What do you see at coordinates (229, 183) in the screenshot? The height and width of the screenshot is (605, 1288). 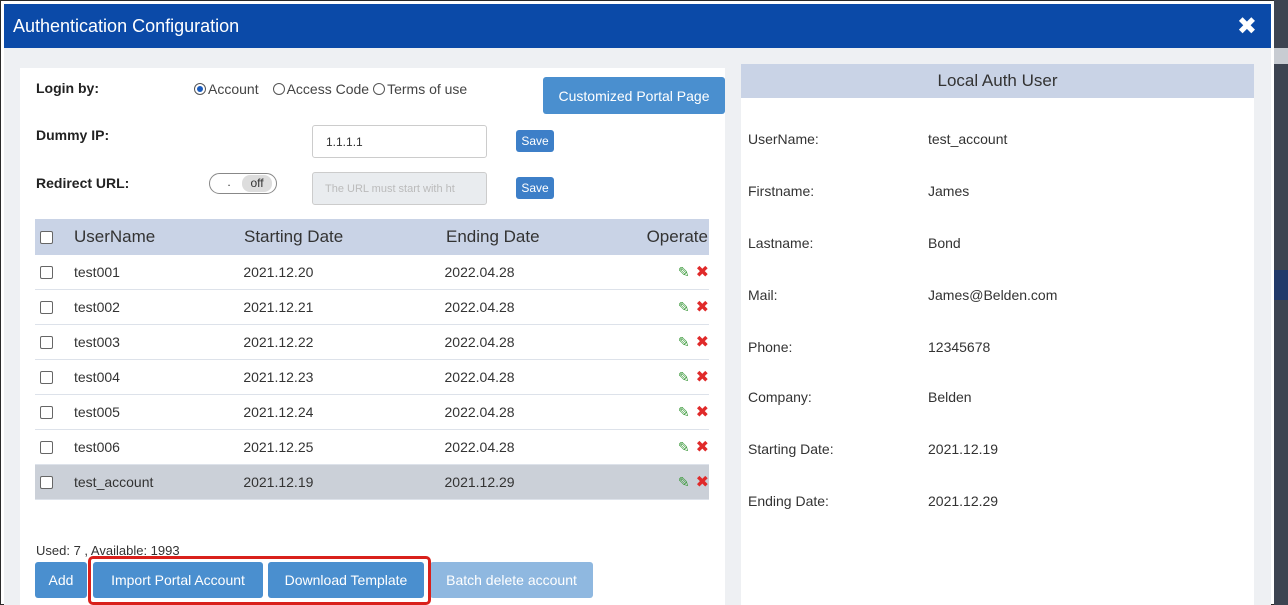 I see `toggle-knob: .` at bounding box center [229, 183].